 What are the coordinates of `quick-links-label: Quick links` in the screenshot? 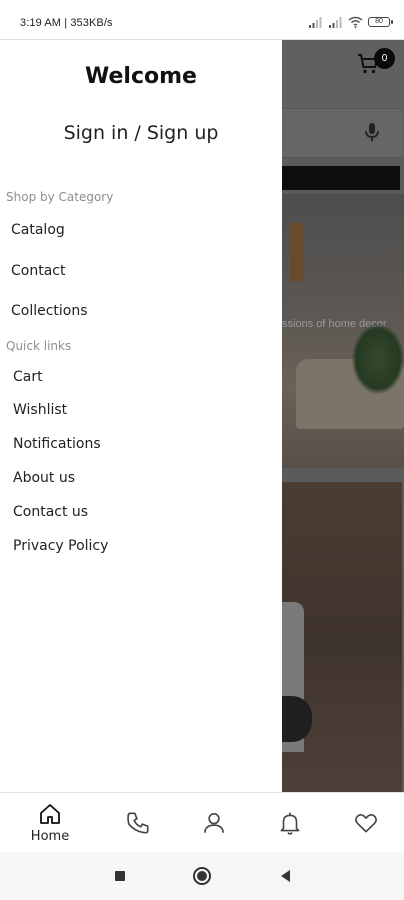 It's located at (39, 346).